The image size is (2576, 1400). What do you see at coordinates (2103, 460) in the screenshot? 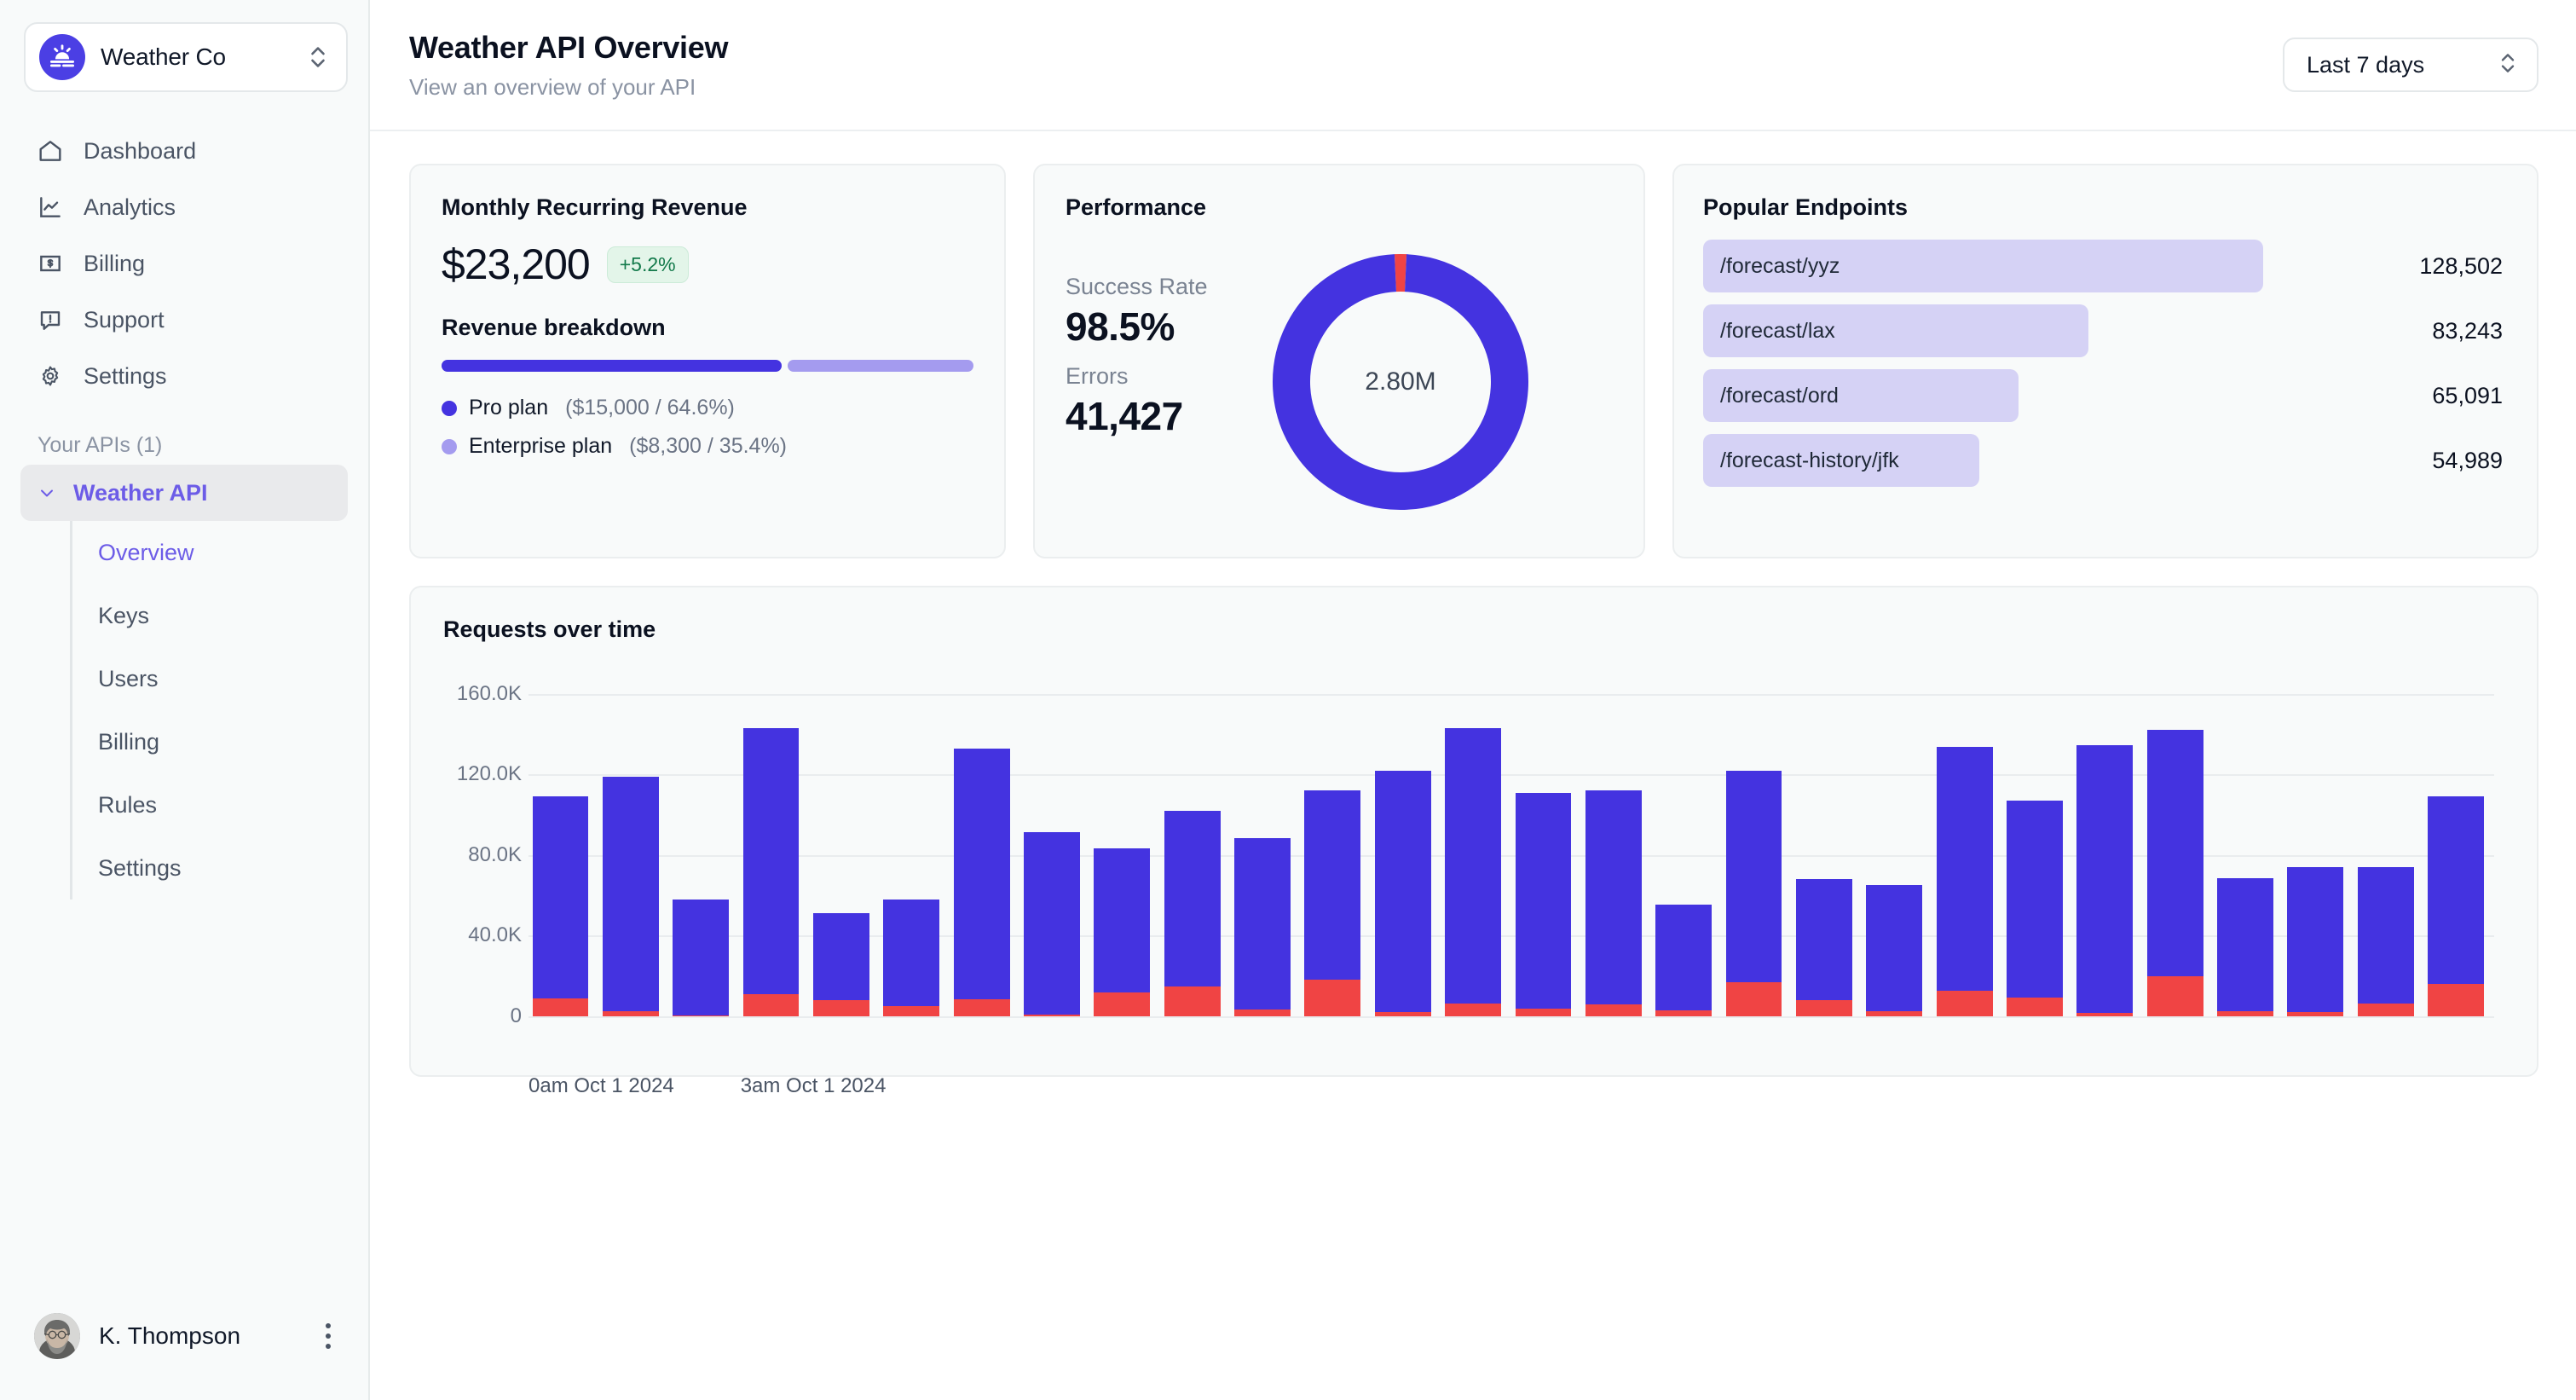
I see `endpoint-row: /forecast-history/jfk 54,989` at bounding box center [2103, 460].